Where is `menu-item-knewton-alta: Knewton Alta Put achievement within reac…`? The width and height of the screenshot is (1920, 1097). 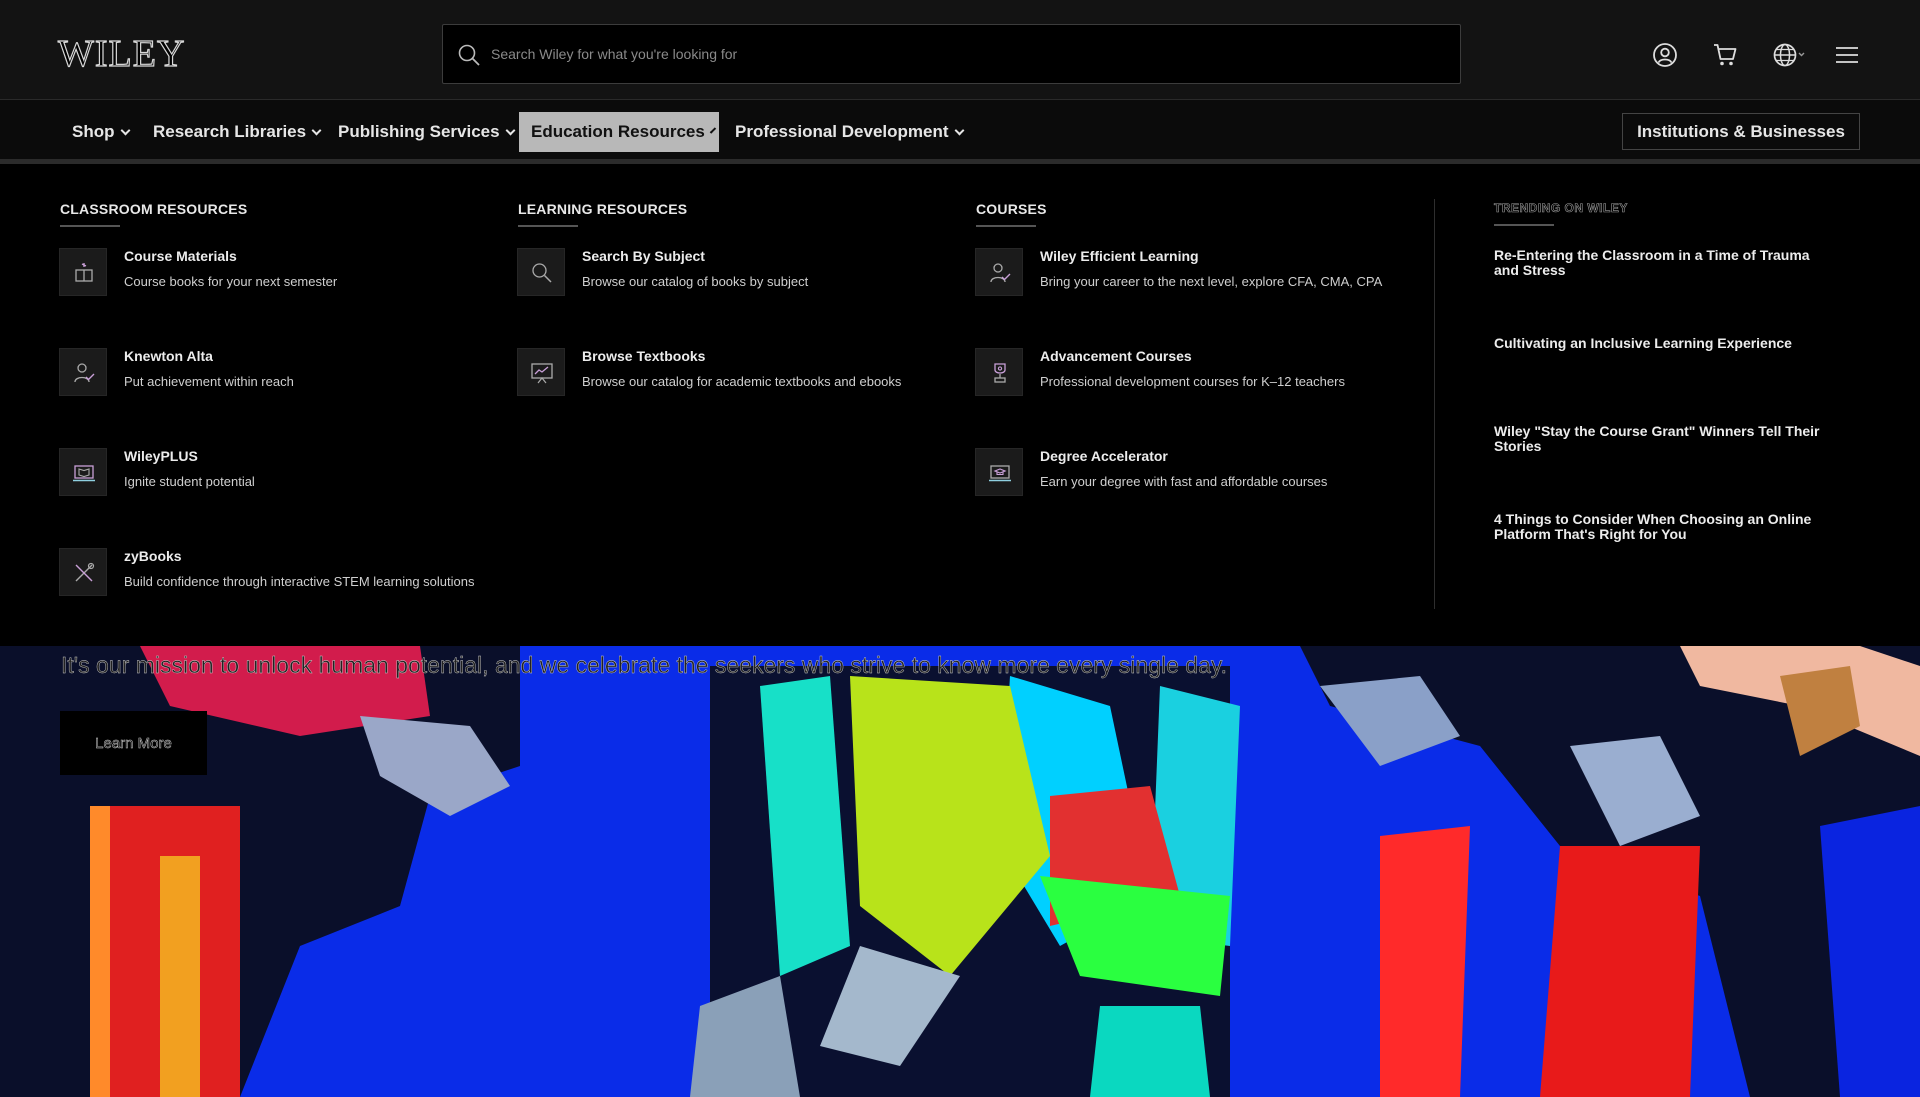 menu-item-knewton-alta: Knewton Alta Put achievement within reac… is located at coordinates (279, 378).